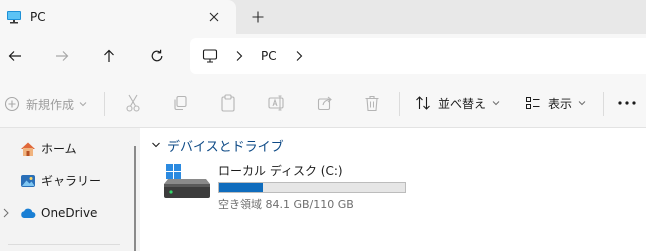  I want to click on sidebar-item-gallery: ギャラリー, so click(63, 181).